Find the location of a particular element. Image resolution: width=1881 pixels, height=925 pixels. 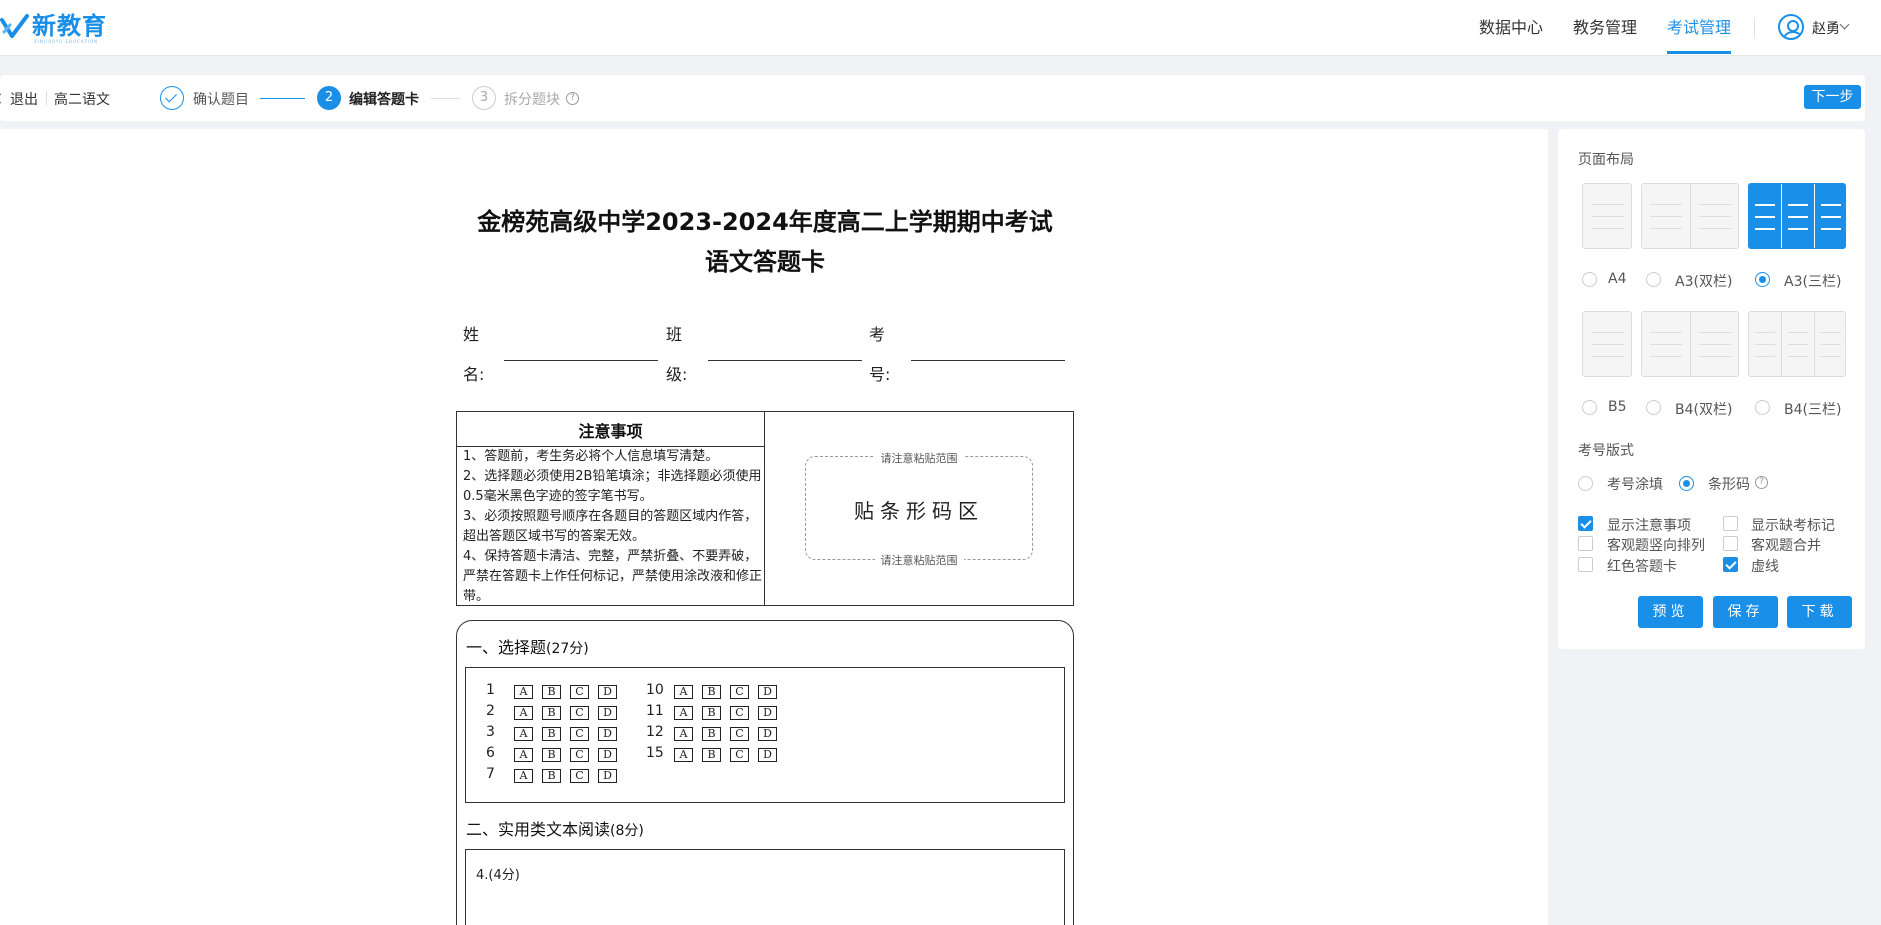

option-label-show-absent-mark: 显示缺考标记 is located at coordinates (1793, 525).